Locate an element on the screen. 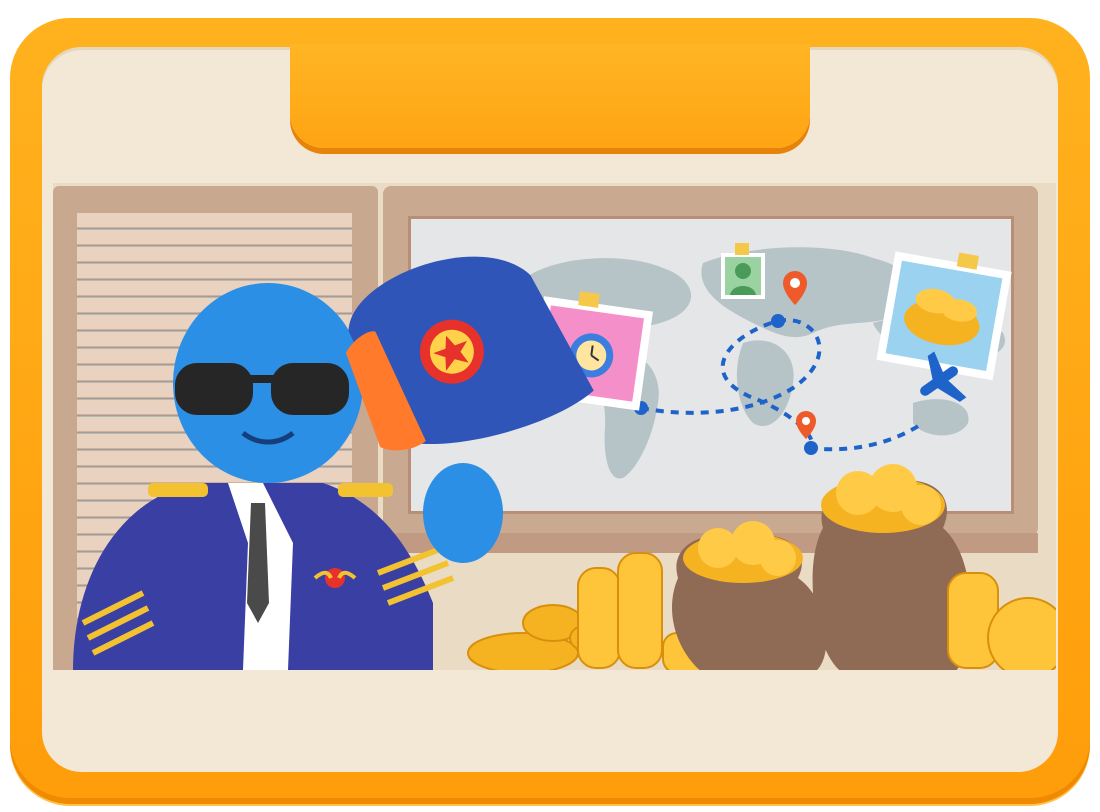  route-stop-dot is located at coordinates (778, 321).